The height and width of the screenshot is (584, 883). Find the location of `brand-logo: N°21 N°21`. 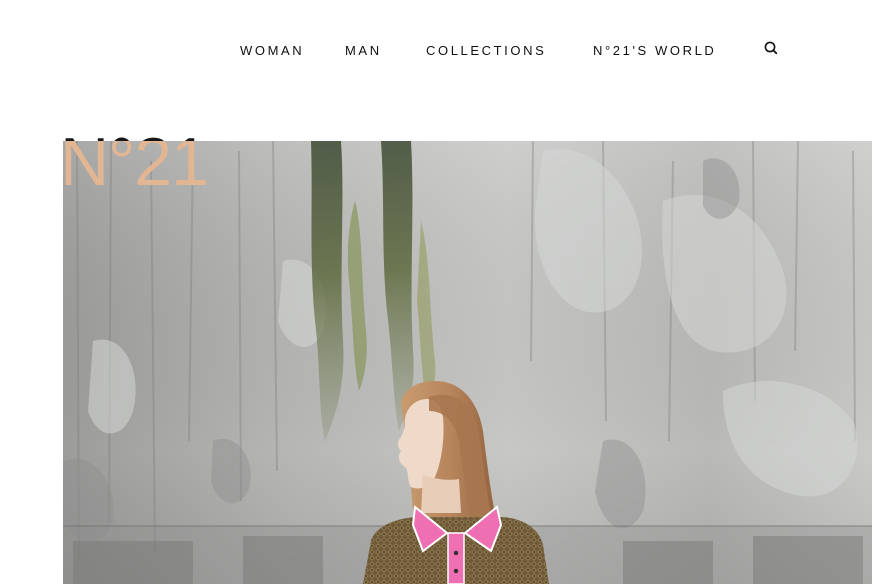

brand-logo: N°21 N°21 is located at coordinates (140, 159).